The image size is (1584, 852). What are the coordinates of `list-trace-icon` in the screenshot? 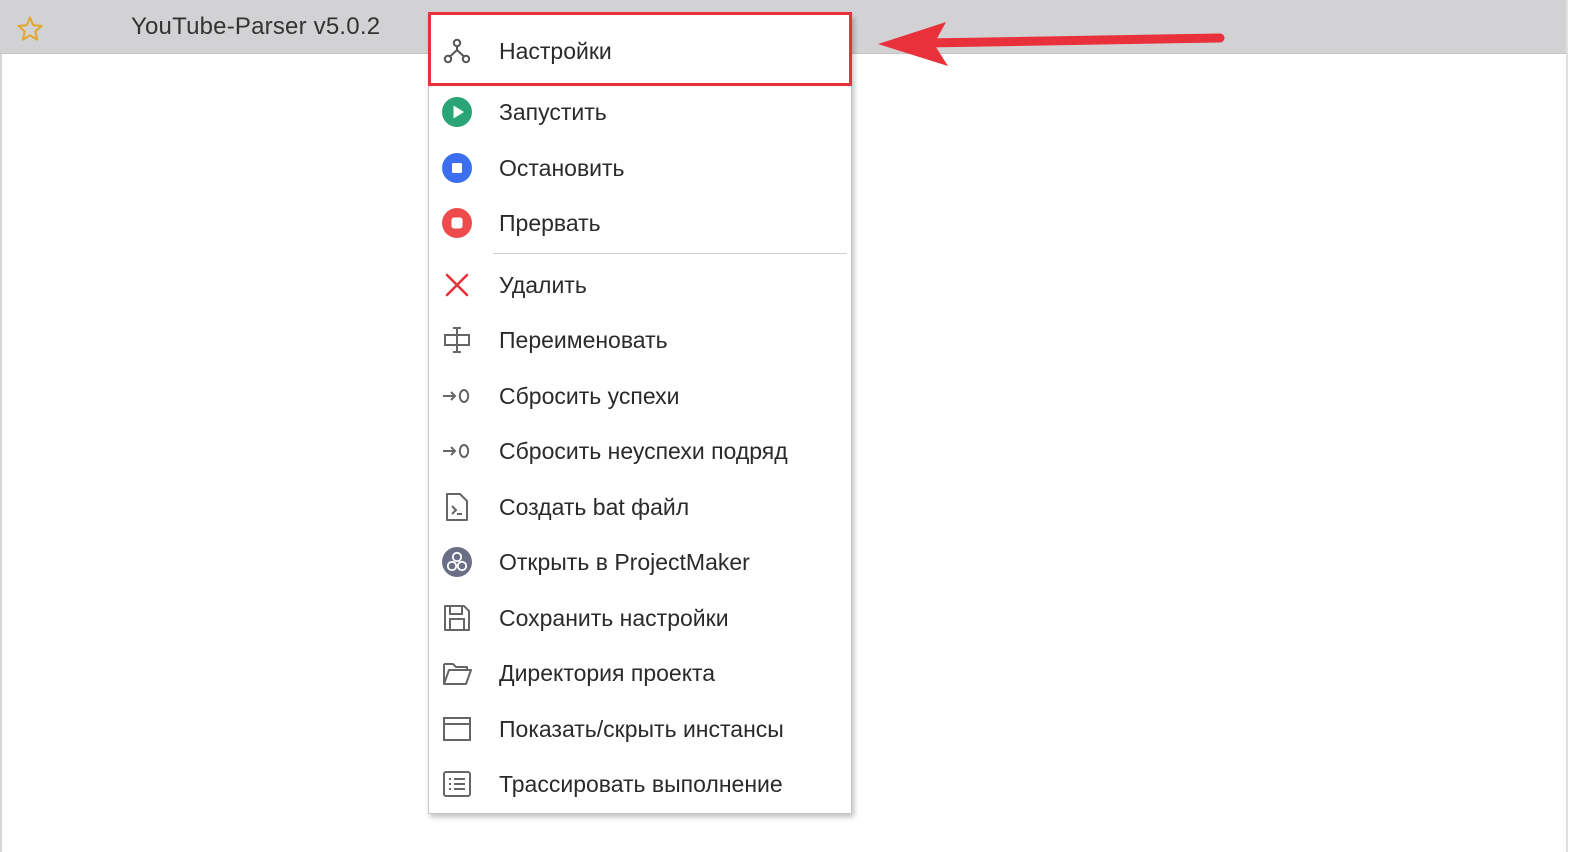 It's located at (457, 784).